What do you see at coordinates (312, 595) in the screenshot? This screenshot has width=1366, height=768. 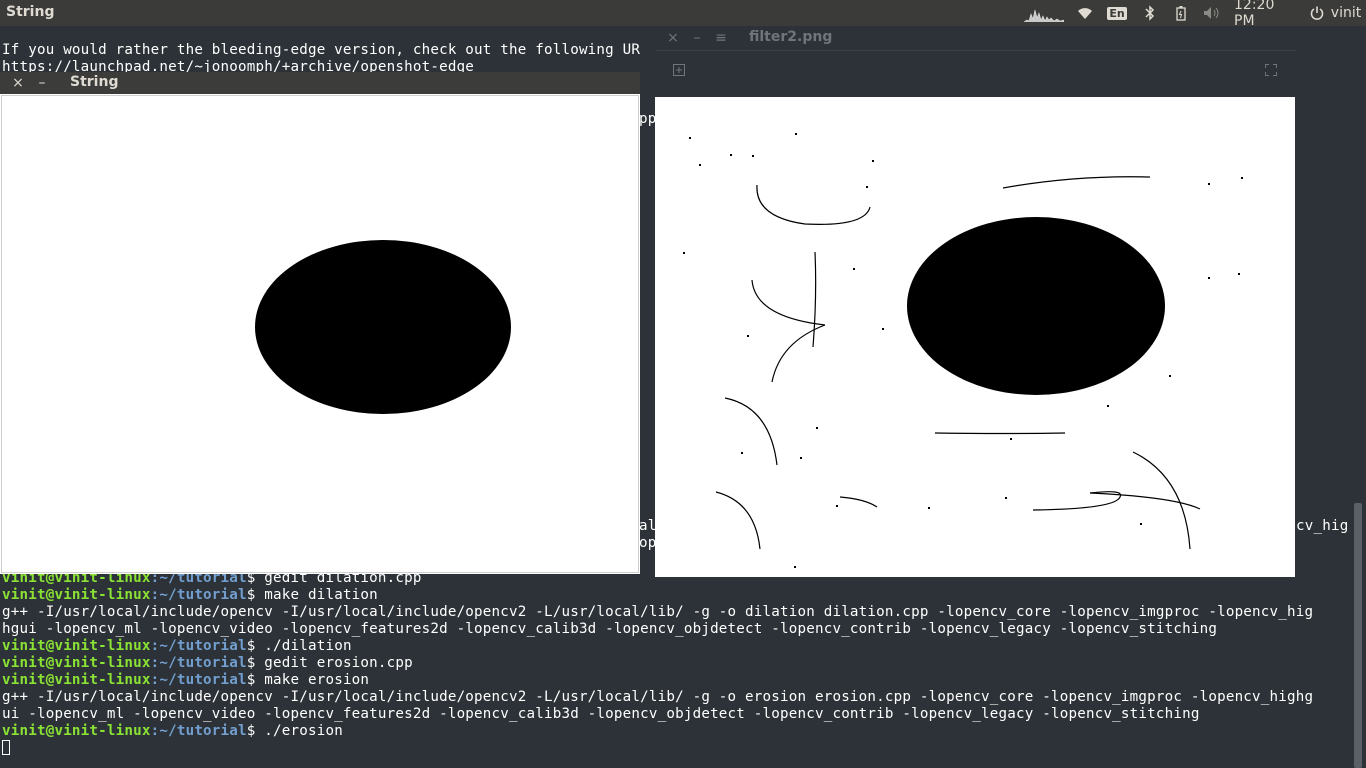 I see `prompt-command: $ make dilation` at bounding box center [312, 595].